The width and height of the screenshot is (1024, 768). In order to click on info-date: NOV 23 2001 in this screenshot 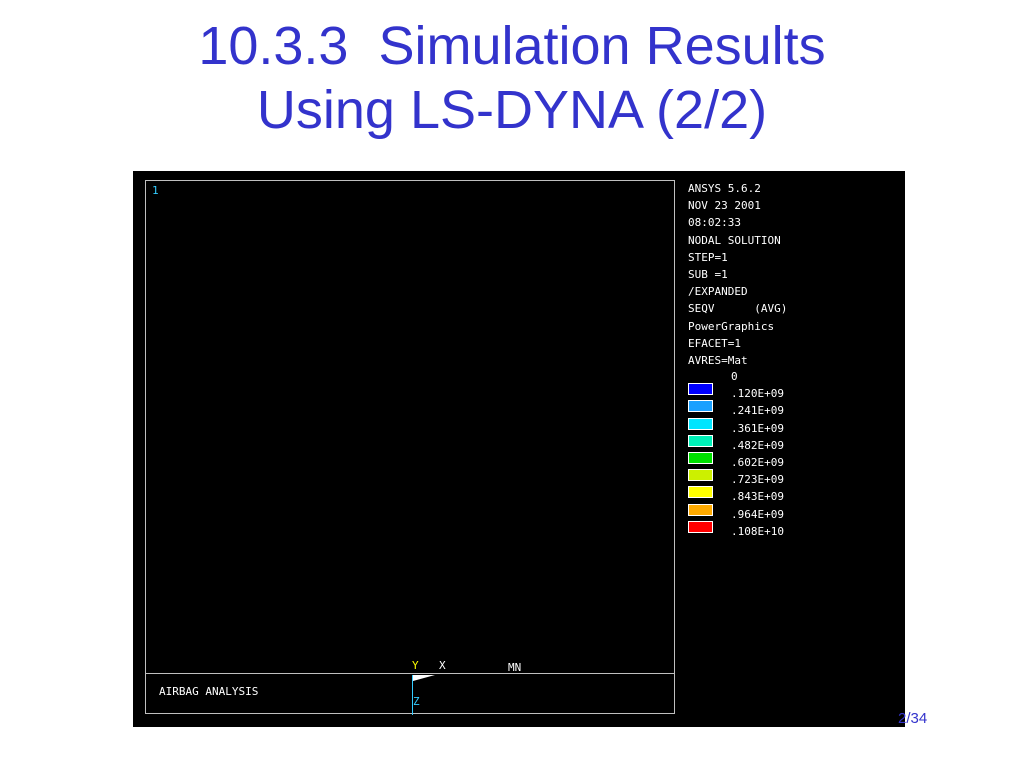, I will do `click(724, 206)`.